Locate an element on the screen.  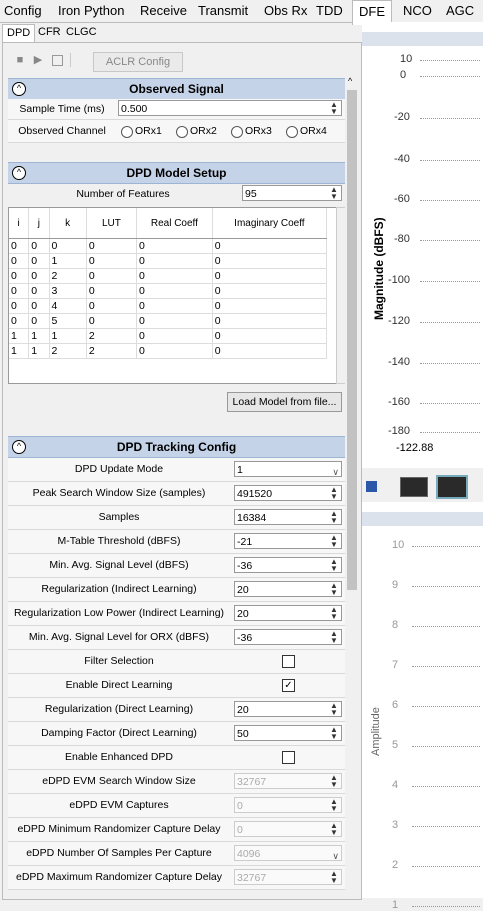
scroll-up-icon: ^ is located at coordinates (350, 81).